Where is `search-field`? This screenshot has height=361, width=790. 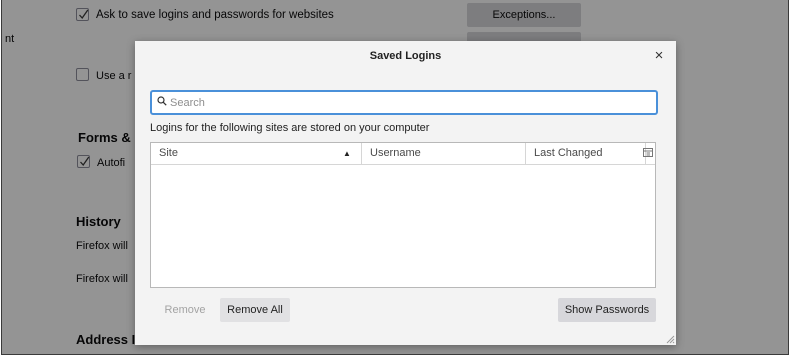 search-field is located at coordinates (404, 102).